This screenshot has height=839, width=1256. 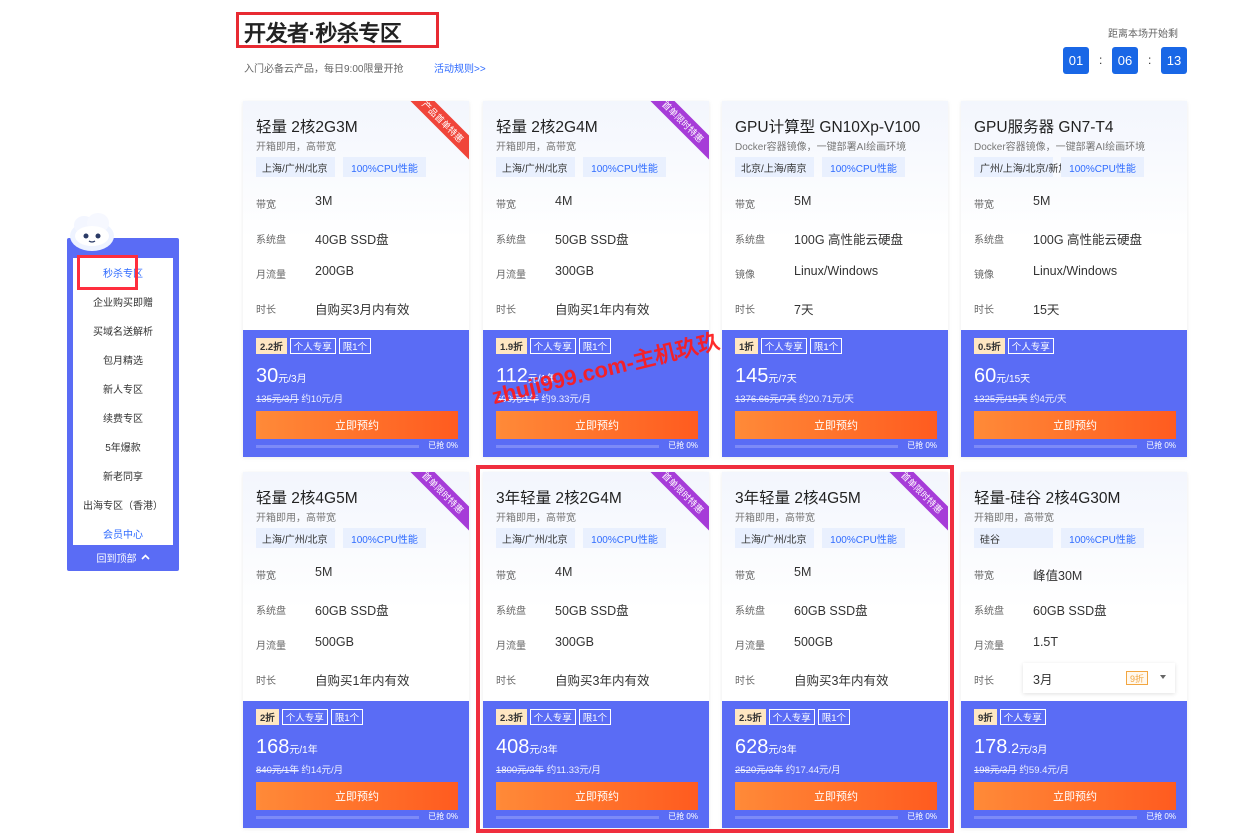 What do you see at coordinates (1001, 399) in the screenshot?
I see `original-price-value: 1325元/15天` at bounding box center [1001, 399].